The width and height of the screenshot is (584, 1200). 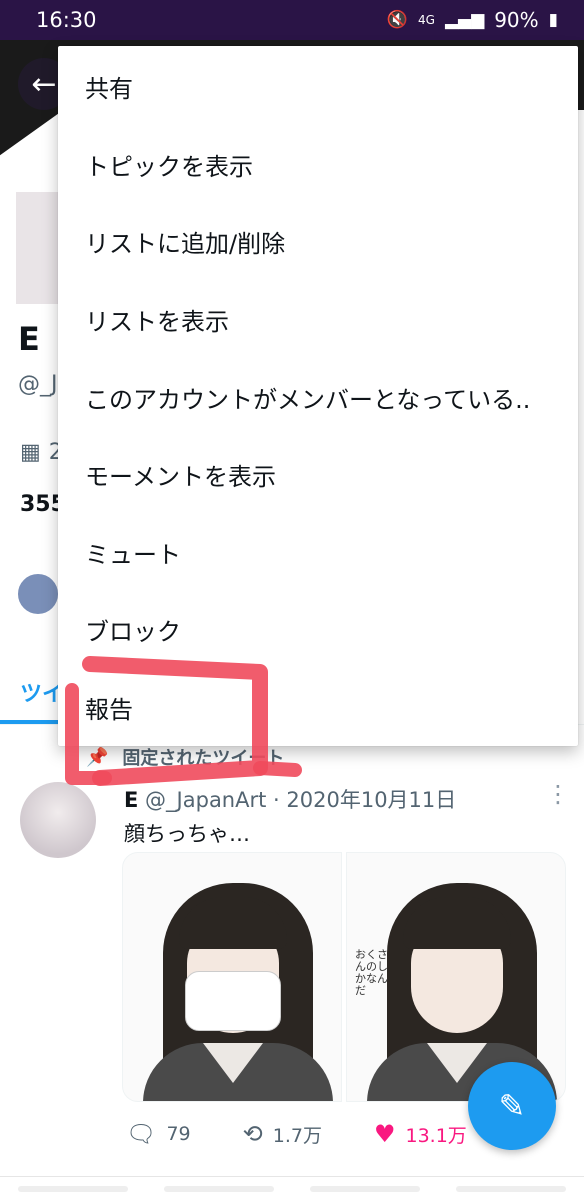 I want to click on calendar-icon: ▦, so click(x=30, y=452).